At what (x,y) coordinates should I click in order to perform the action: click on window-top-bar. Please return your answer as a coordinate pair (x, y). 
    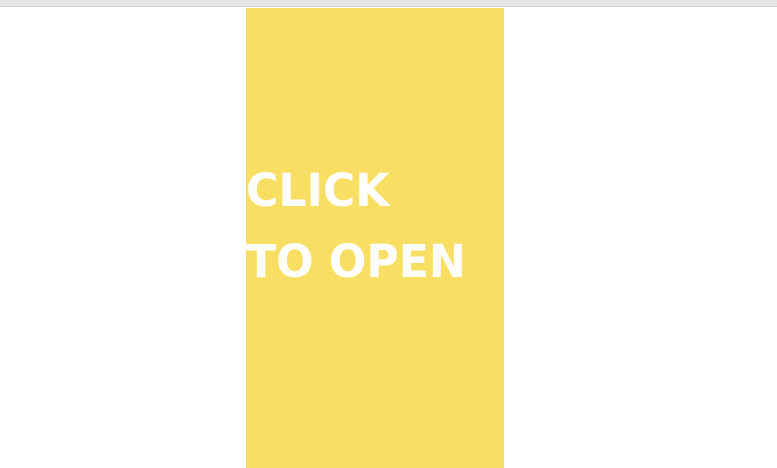
    Looking at the image, I should click on (388, 3).